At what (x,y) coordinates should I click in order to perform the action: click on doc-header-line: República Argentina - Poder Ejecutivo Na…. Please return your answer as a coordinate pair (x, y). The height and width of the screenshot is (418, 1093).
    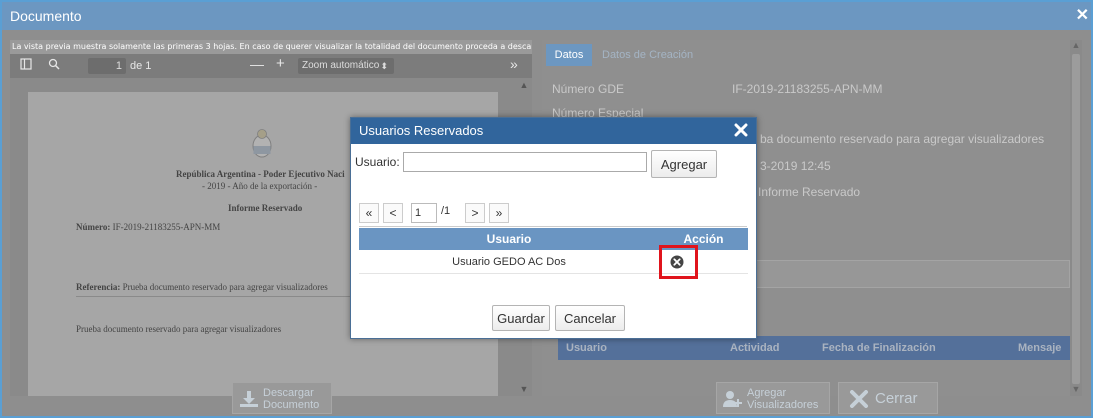
    Looking at the image, I should click on (260, 174).